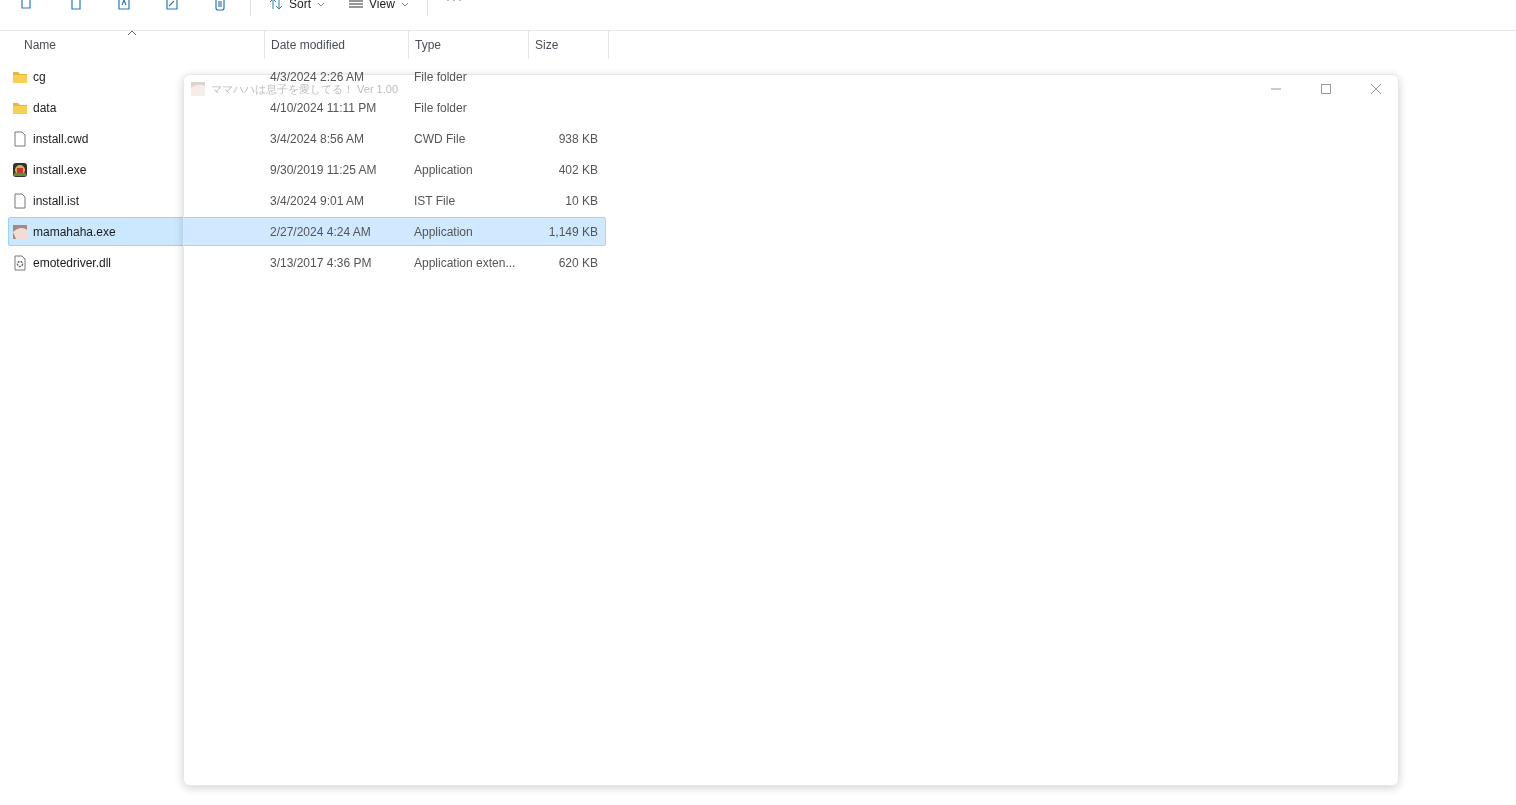  What do you see at coordinates (321, 262) in the screenshot?
I see `date-cell-text: 3/13/2017 4:36 PM` at bounding box center [321, 262].